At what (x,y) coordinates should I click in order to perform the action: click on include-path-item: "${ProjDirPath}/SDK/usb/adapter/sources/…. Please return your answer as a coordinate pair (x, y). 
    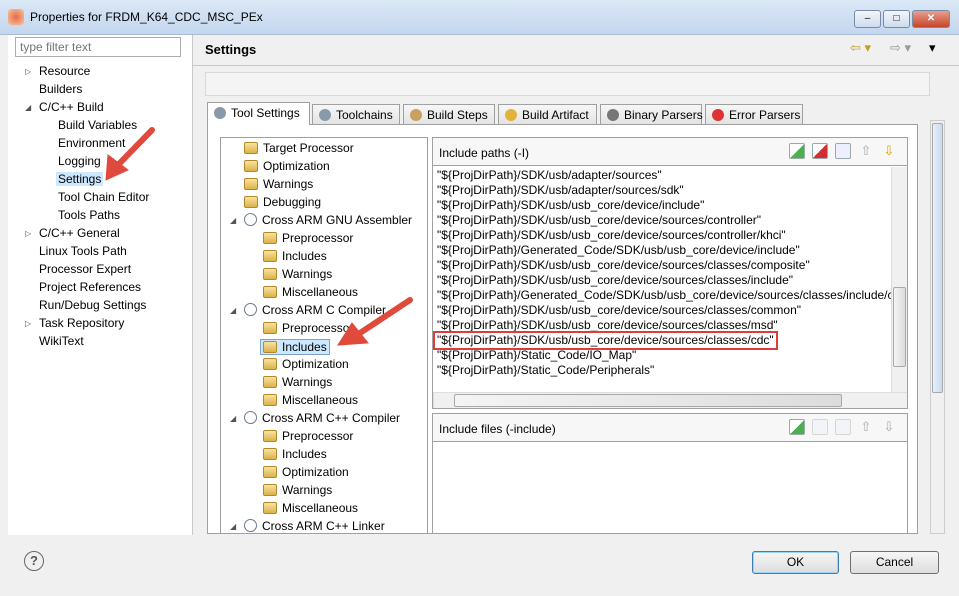
    Looking at the image, I should click on (560, 190).